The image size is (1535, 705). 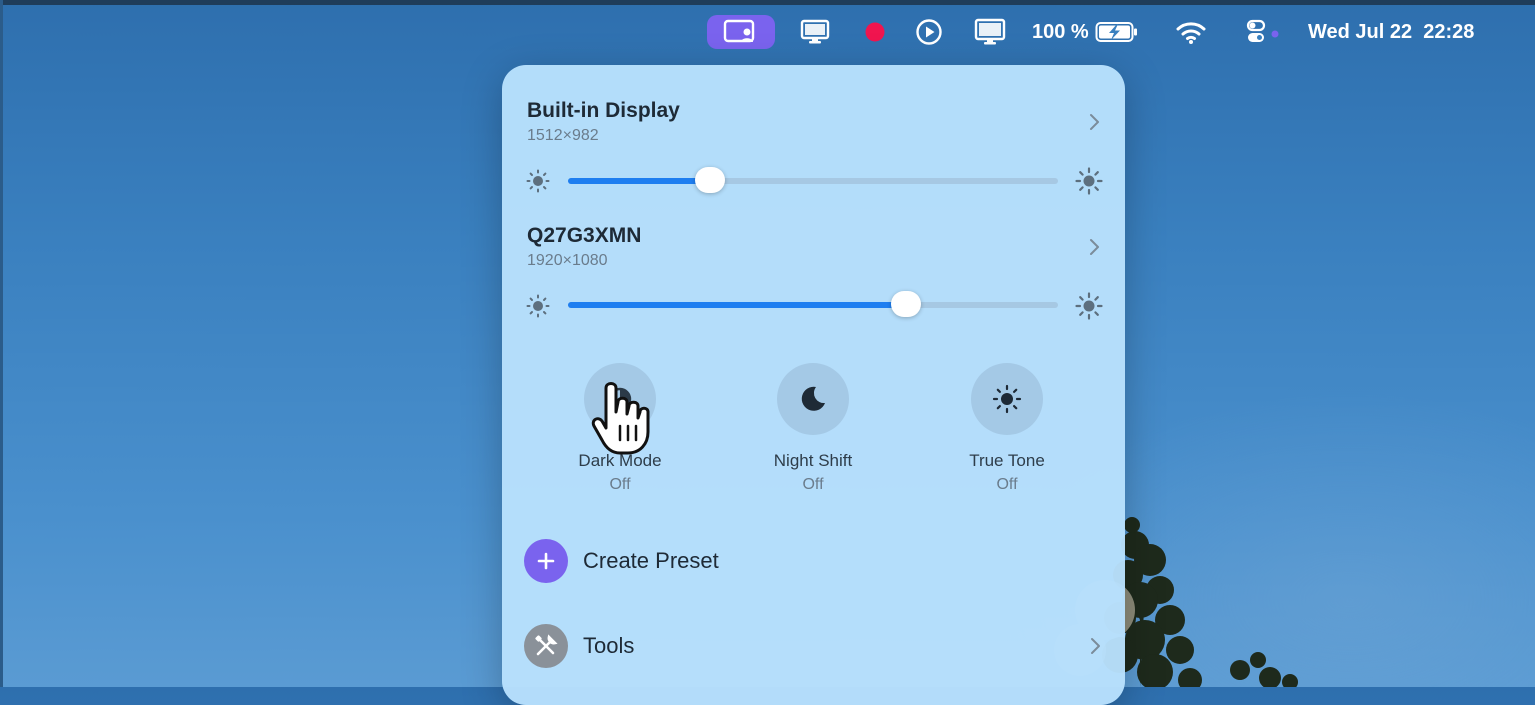 What do you see at coordinates (546, 646) in the screenshot?
I see `tools-icon` at bounding box center [546, 646].